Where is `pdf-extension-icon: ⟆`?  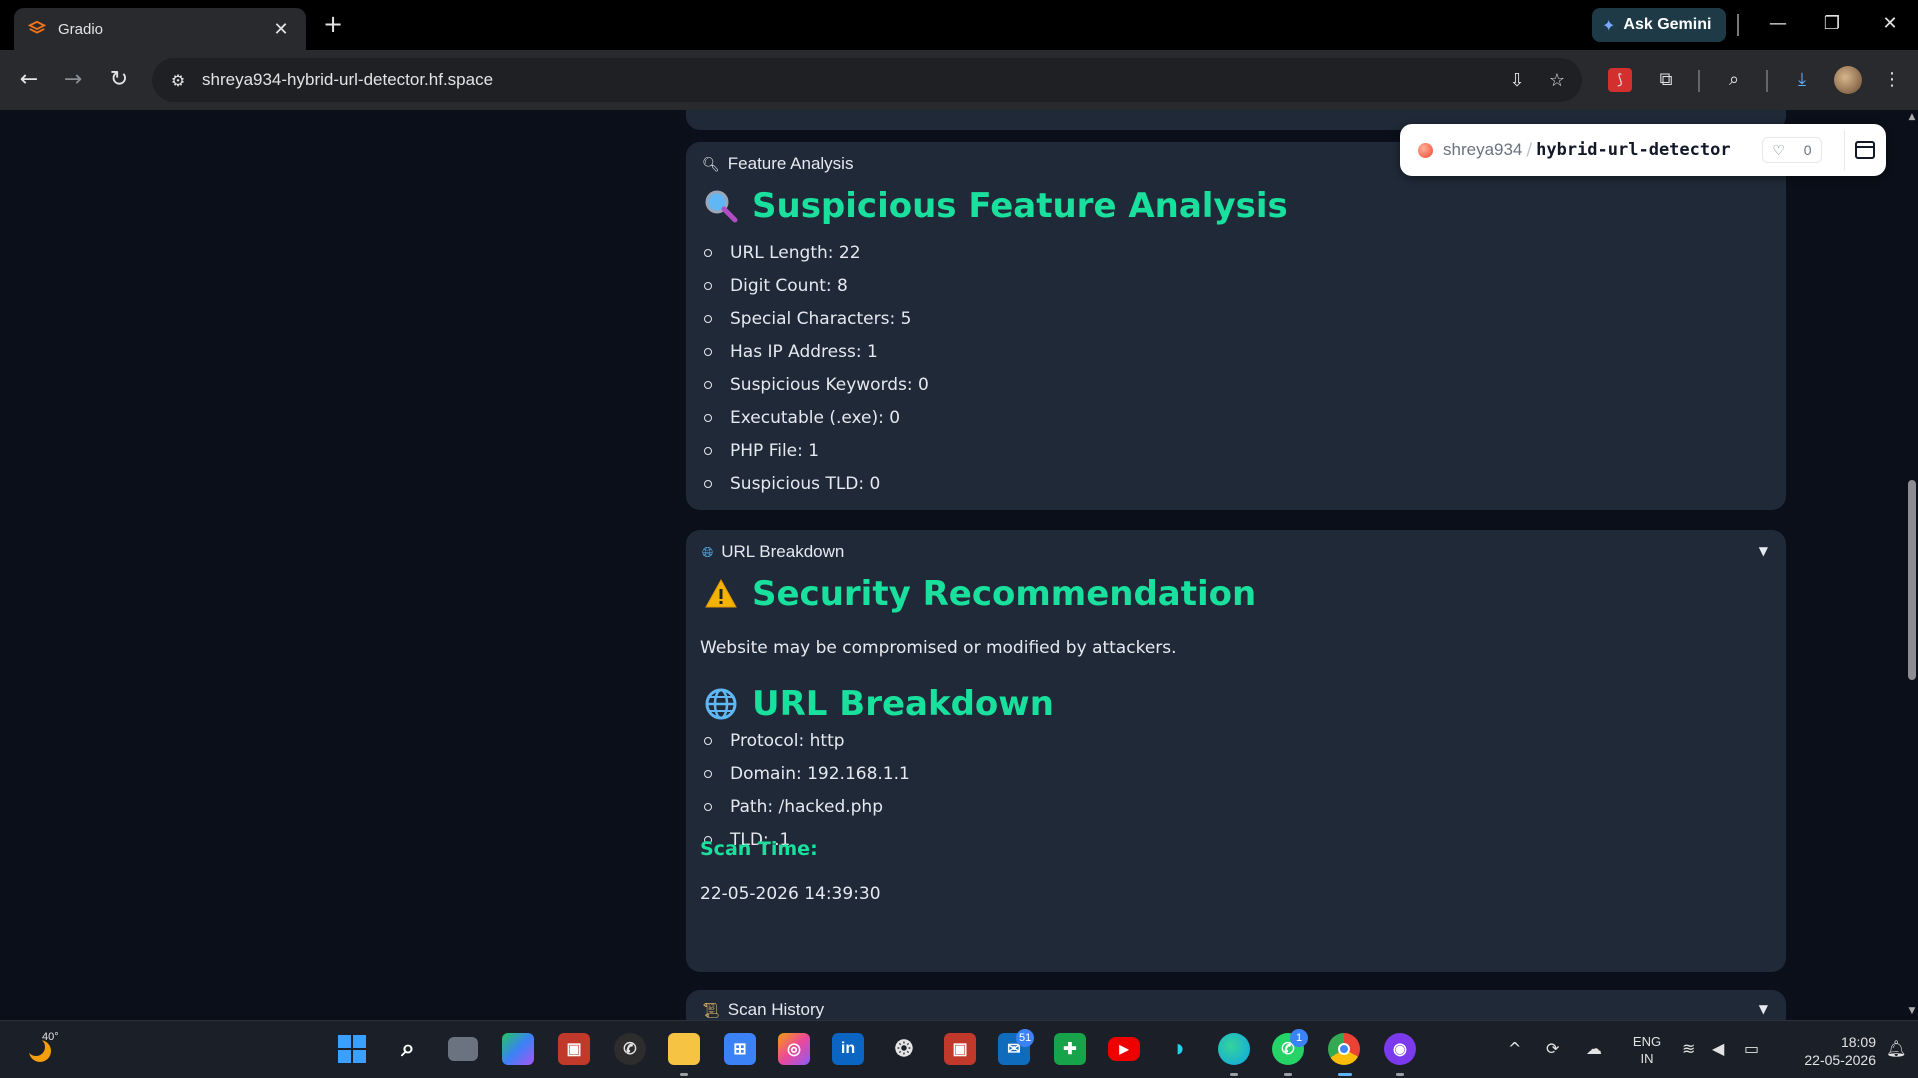
pdf-extension-icon: ⟆ is located at coordinates (1620, 80).